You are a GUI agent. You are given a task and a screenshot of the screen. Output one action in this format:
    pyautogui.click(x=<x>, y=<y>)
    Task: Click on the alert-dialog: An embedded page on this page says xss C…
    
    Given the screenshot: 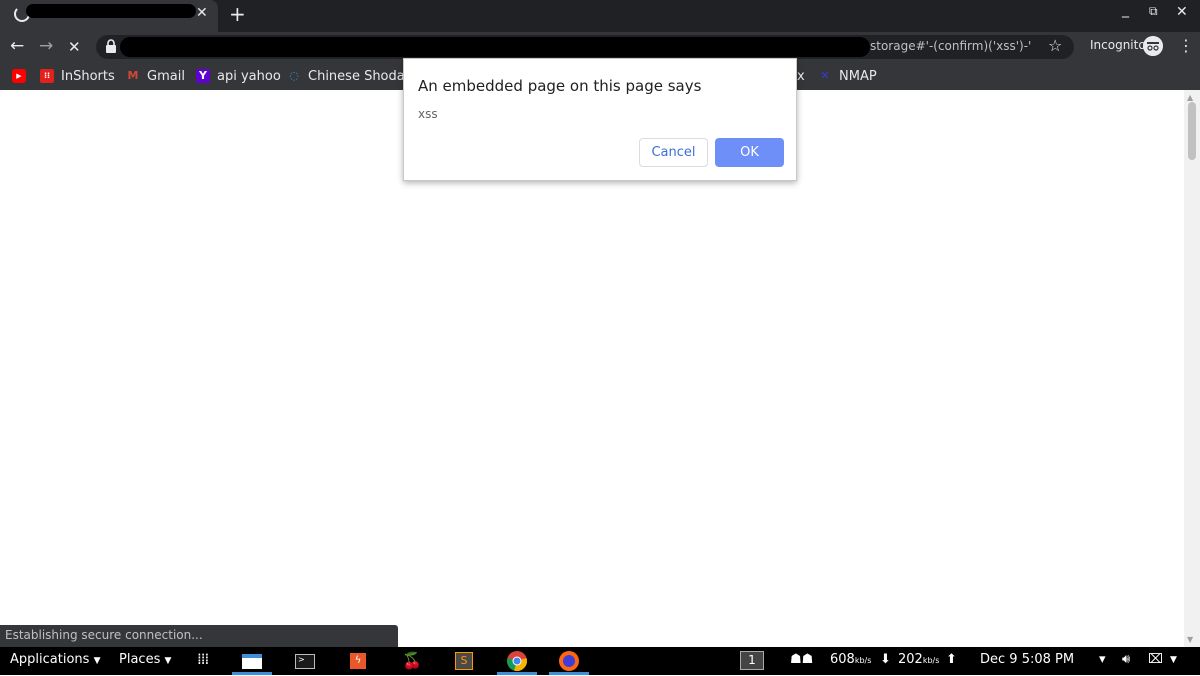 What is the action you would take?
    pyautogui.click(x=600, y=119)
    